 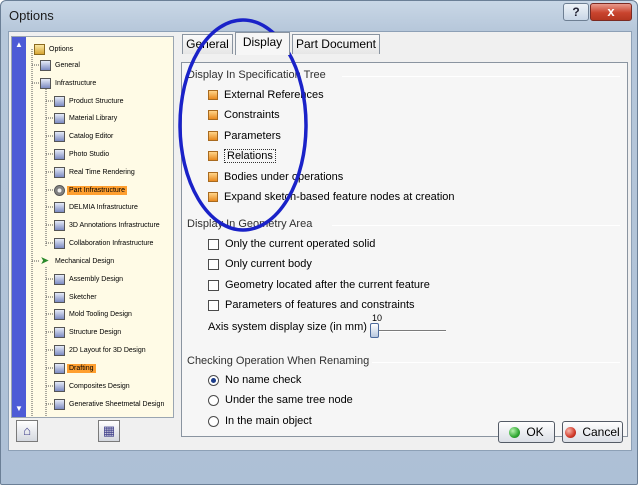 What do you see at coordinates (19, 227) in the screenshot?
I see `tree-scrollbar: ▲ ▼` at bounding box center [19, 227].